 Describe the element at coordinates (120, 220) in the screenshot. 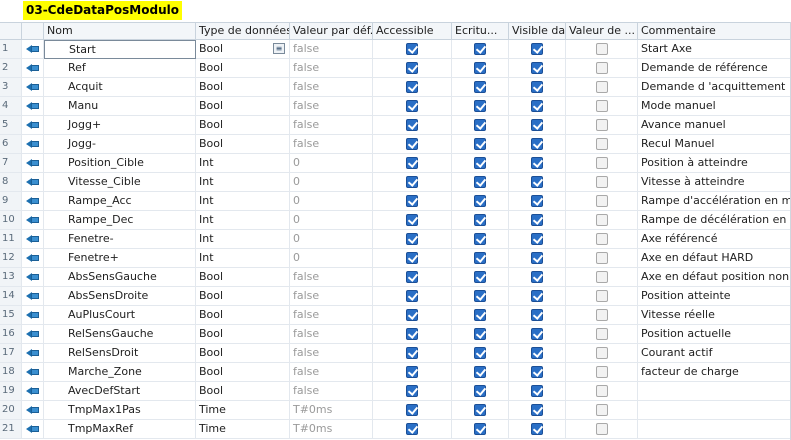

I see `name-cell: Rampe_Dec` at that location.